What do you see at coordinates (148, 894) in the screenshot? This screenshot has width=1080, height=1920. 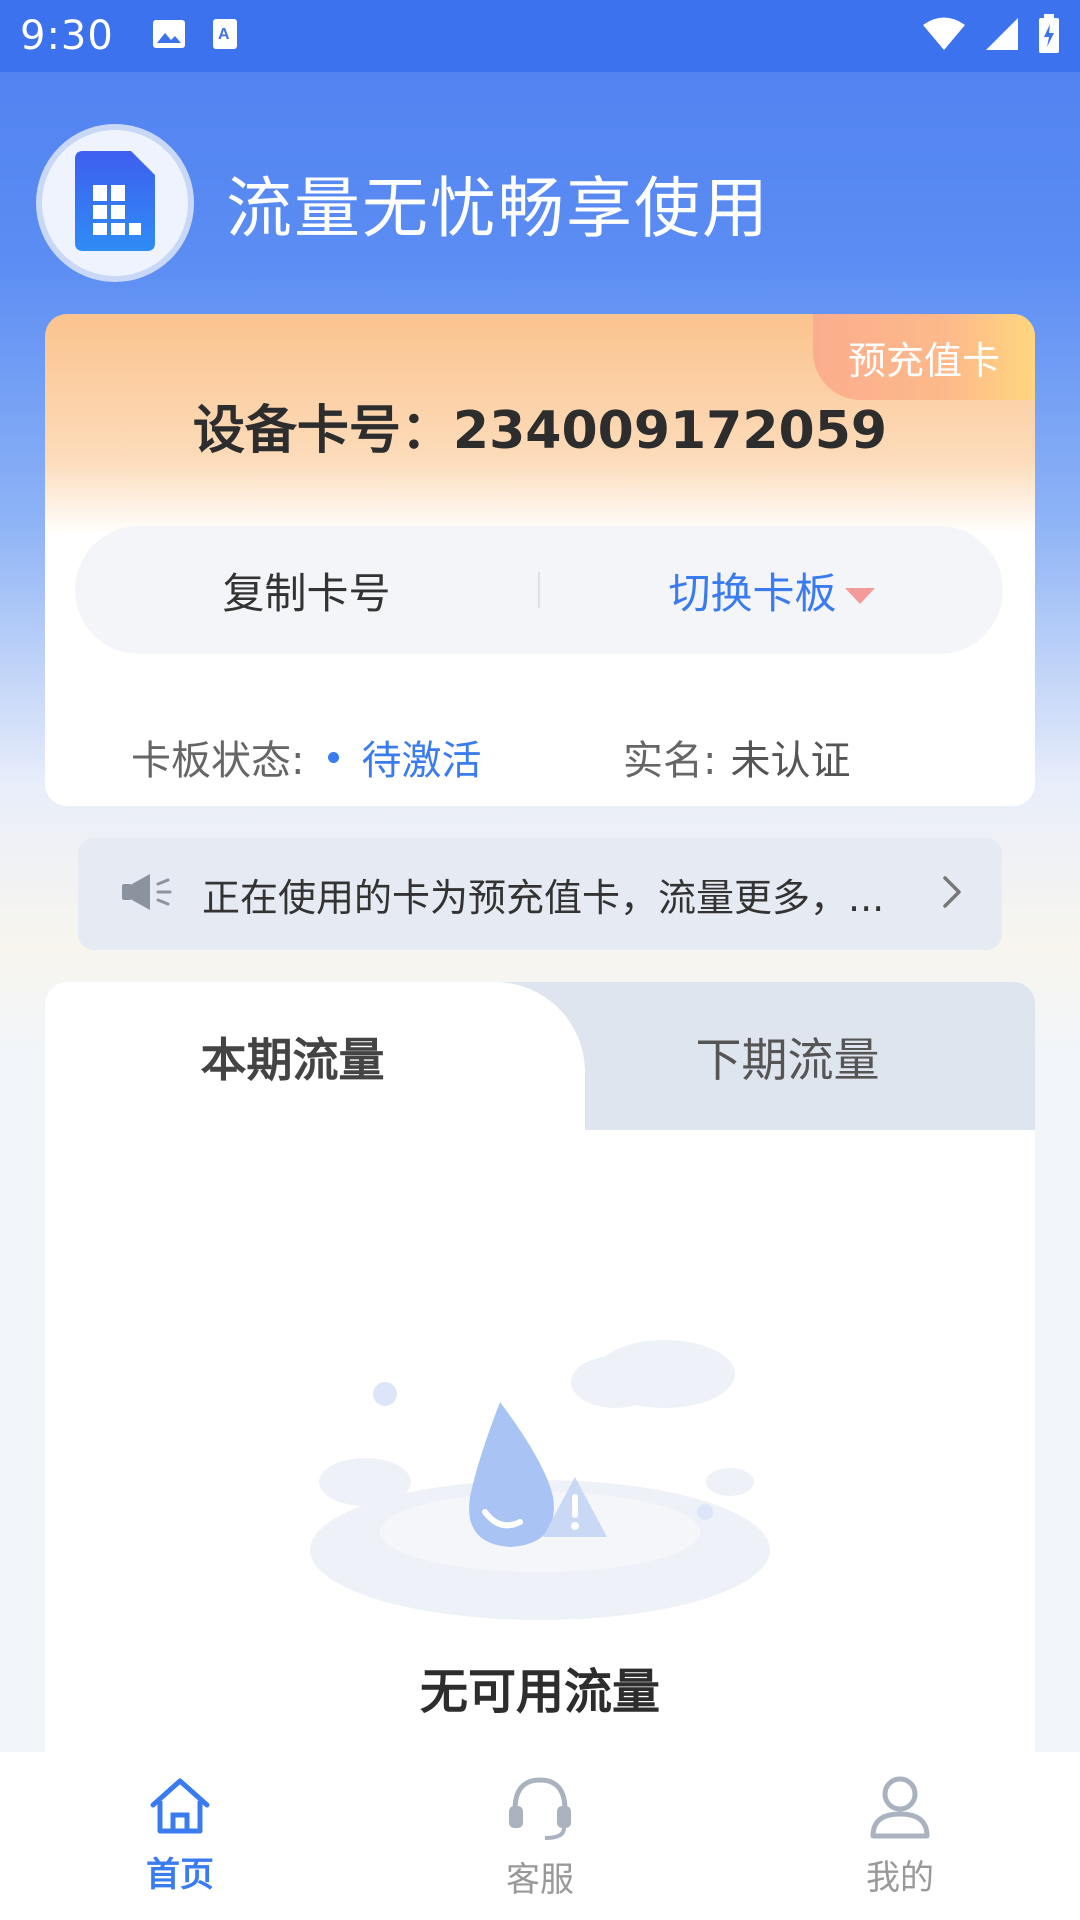 I see `speaker-icon` at bounding box center [148, 894].